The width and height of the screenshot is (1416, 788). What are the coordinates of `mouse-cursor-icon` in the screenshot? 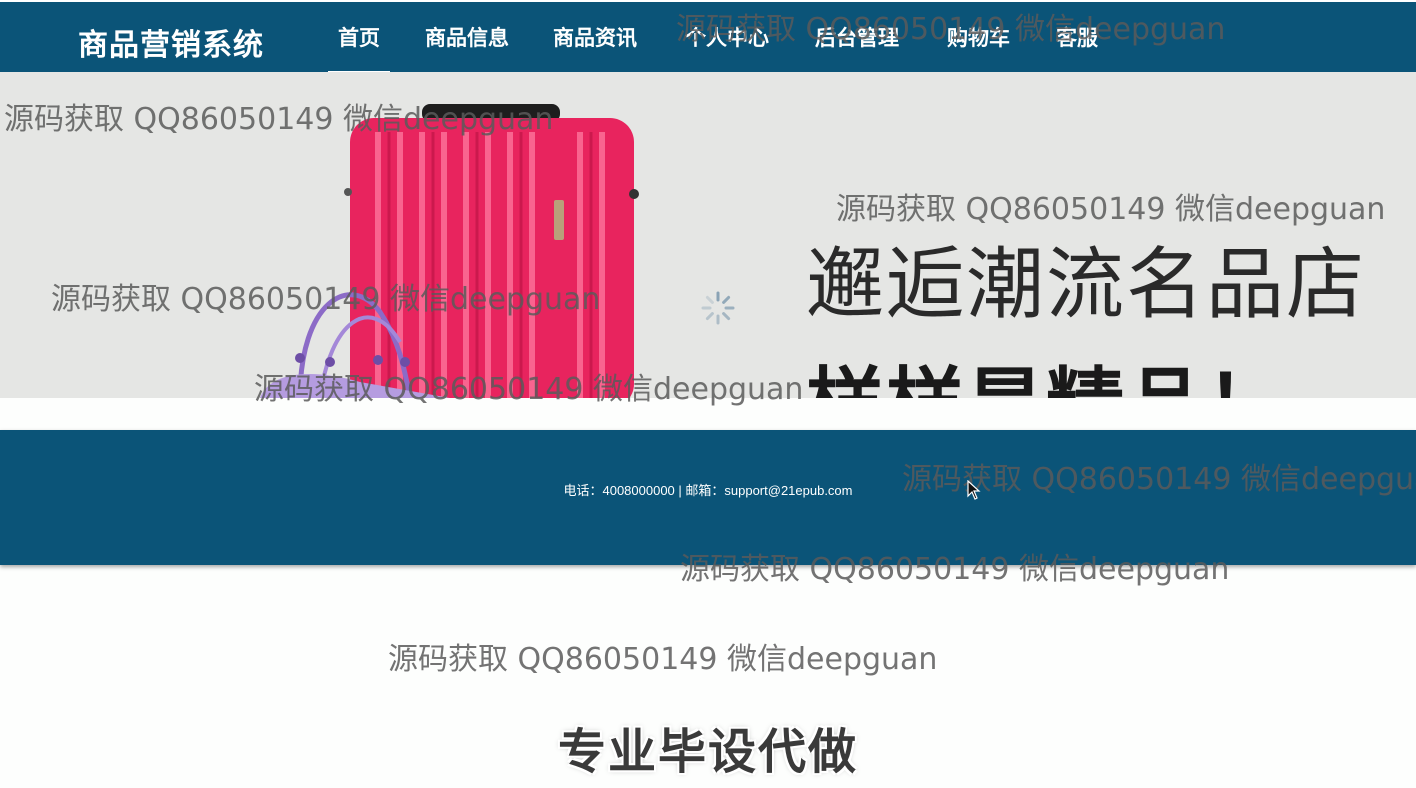 It's located at (974, 490).